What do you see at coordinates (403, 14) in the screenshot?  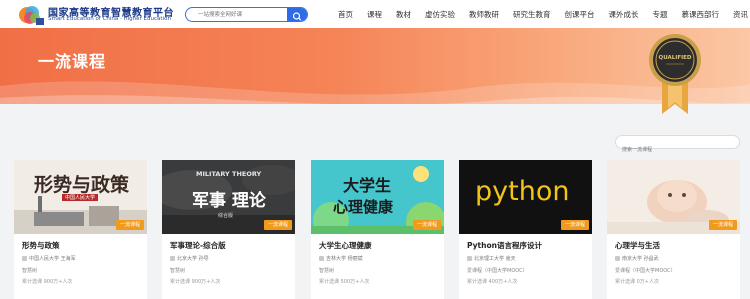 I see `nav-item-textbooks: 教材` at bounding box center [403, 14].